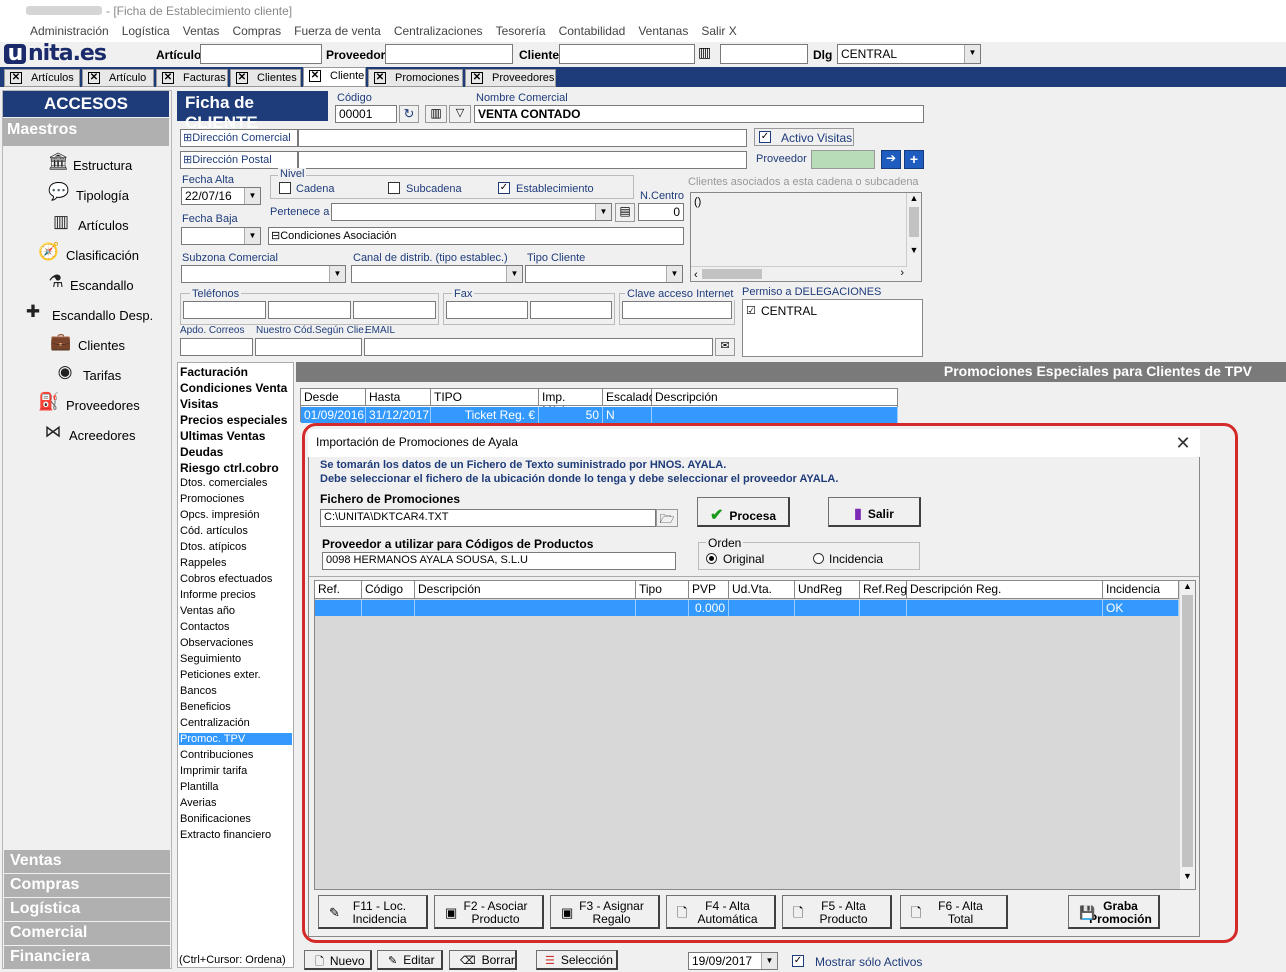 The width and height of the screenshot is (1286, 972). What do you see at coordinates (661, 212) in the screenshot?
I see `ncentro-input: 0` at bounding box center [661, 212].